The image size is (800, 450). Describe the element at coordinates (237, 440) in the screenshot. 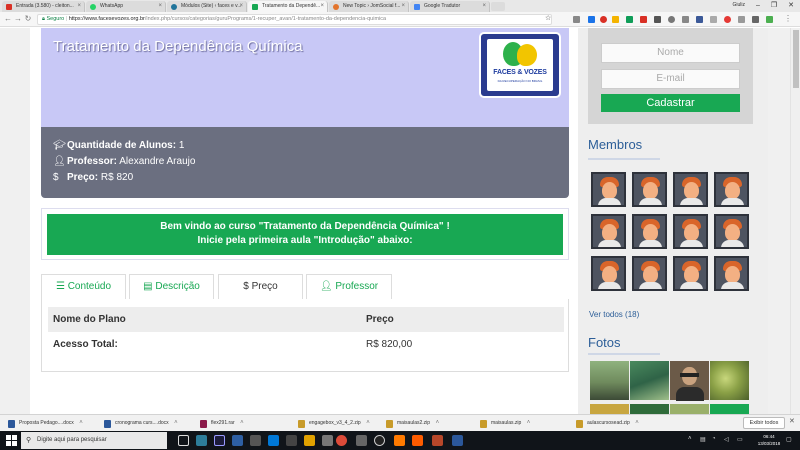

I see `explorer-icon` at that location.